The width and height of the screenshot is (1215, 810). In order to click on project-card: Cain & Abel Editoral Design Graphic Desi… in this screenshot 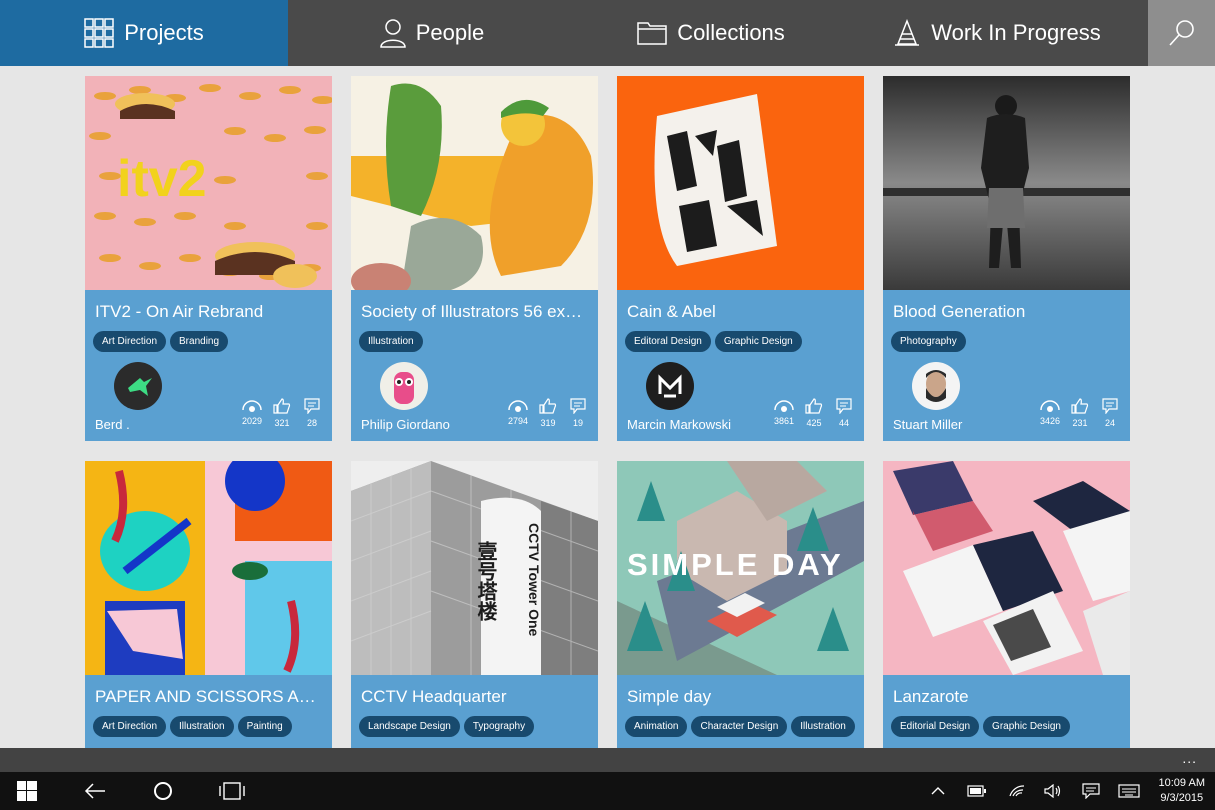, I will do `click(740, 258)`.